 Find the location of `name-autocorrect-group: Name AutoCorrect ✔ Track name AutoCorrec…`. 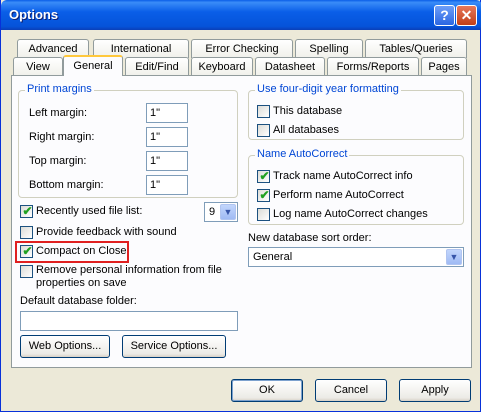

name-autocorrect-group: Name AutoCorrect ✔ Track name AutoCorrec… is located at coordinates (356, 186).